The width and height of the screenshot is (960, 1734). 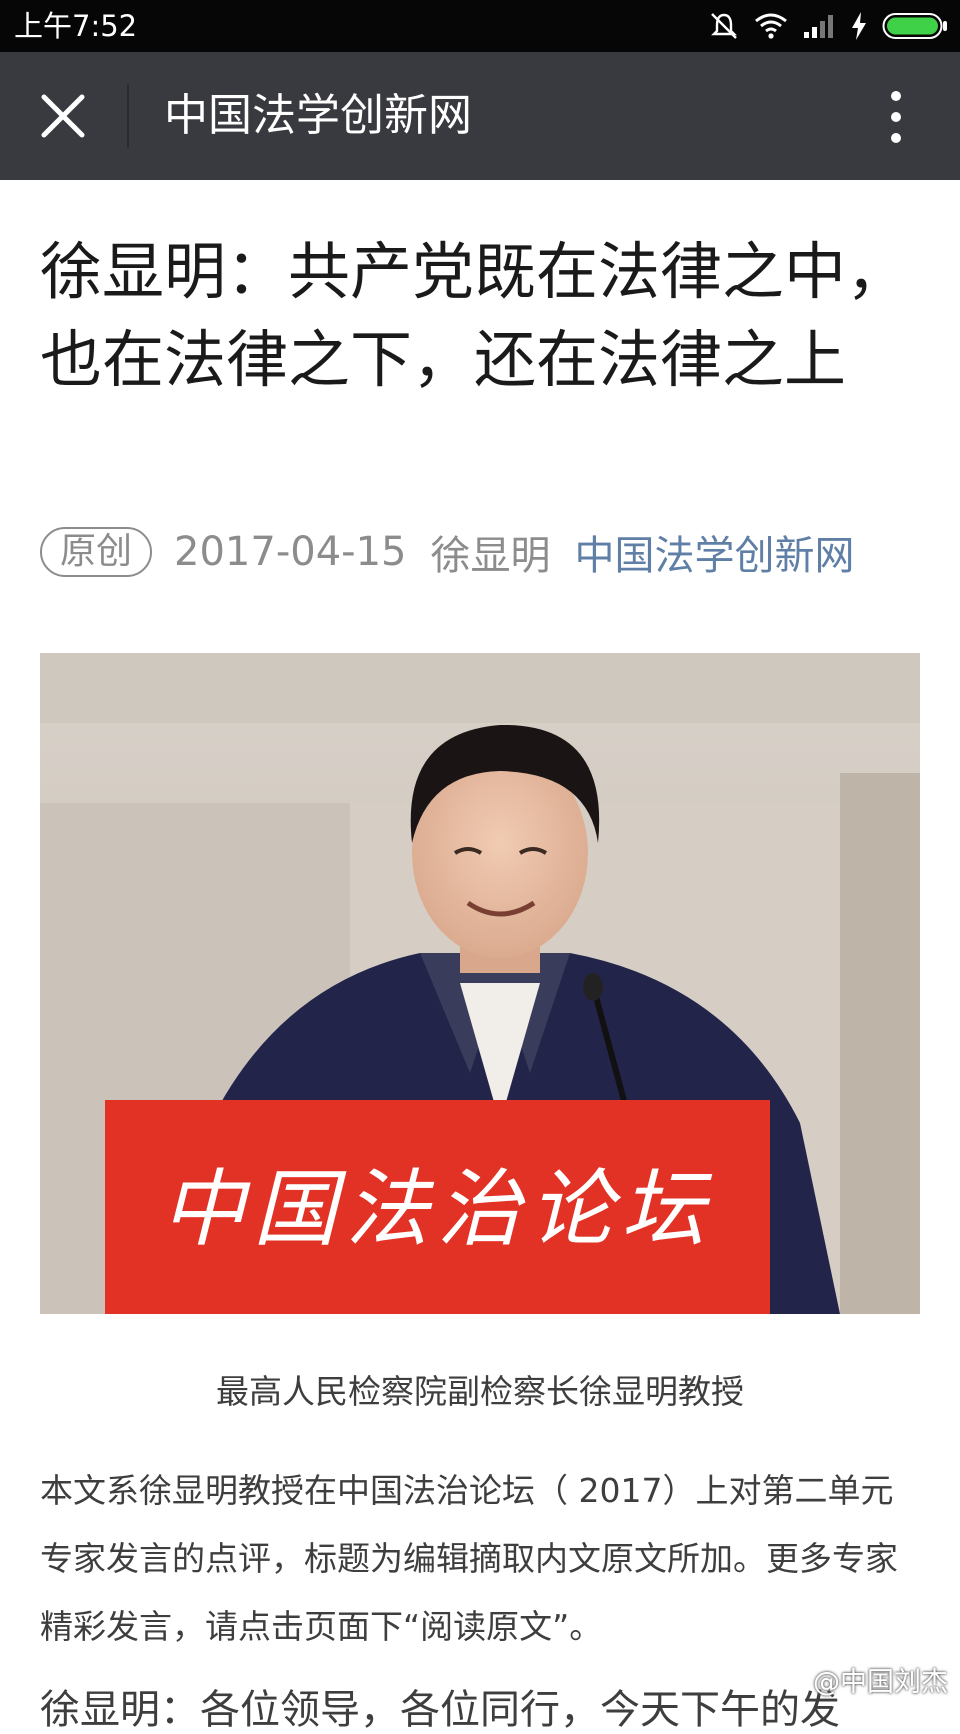 I want to click on article-title: 徐显明：共产党既在法律之中，也在法律之下，还在法律之上, so click(x=474, y=315).